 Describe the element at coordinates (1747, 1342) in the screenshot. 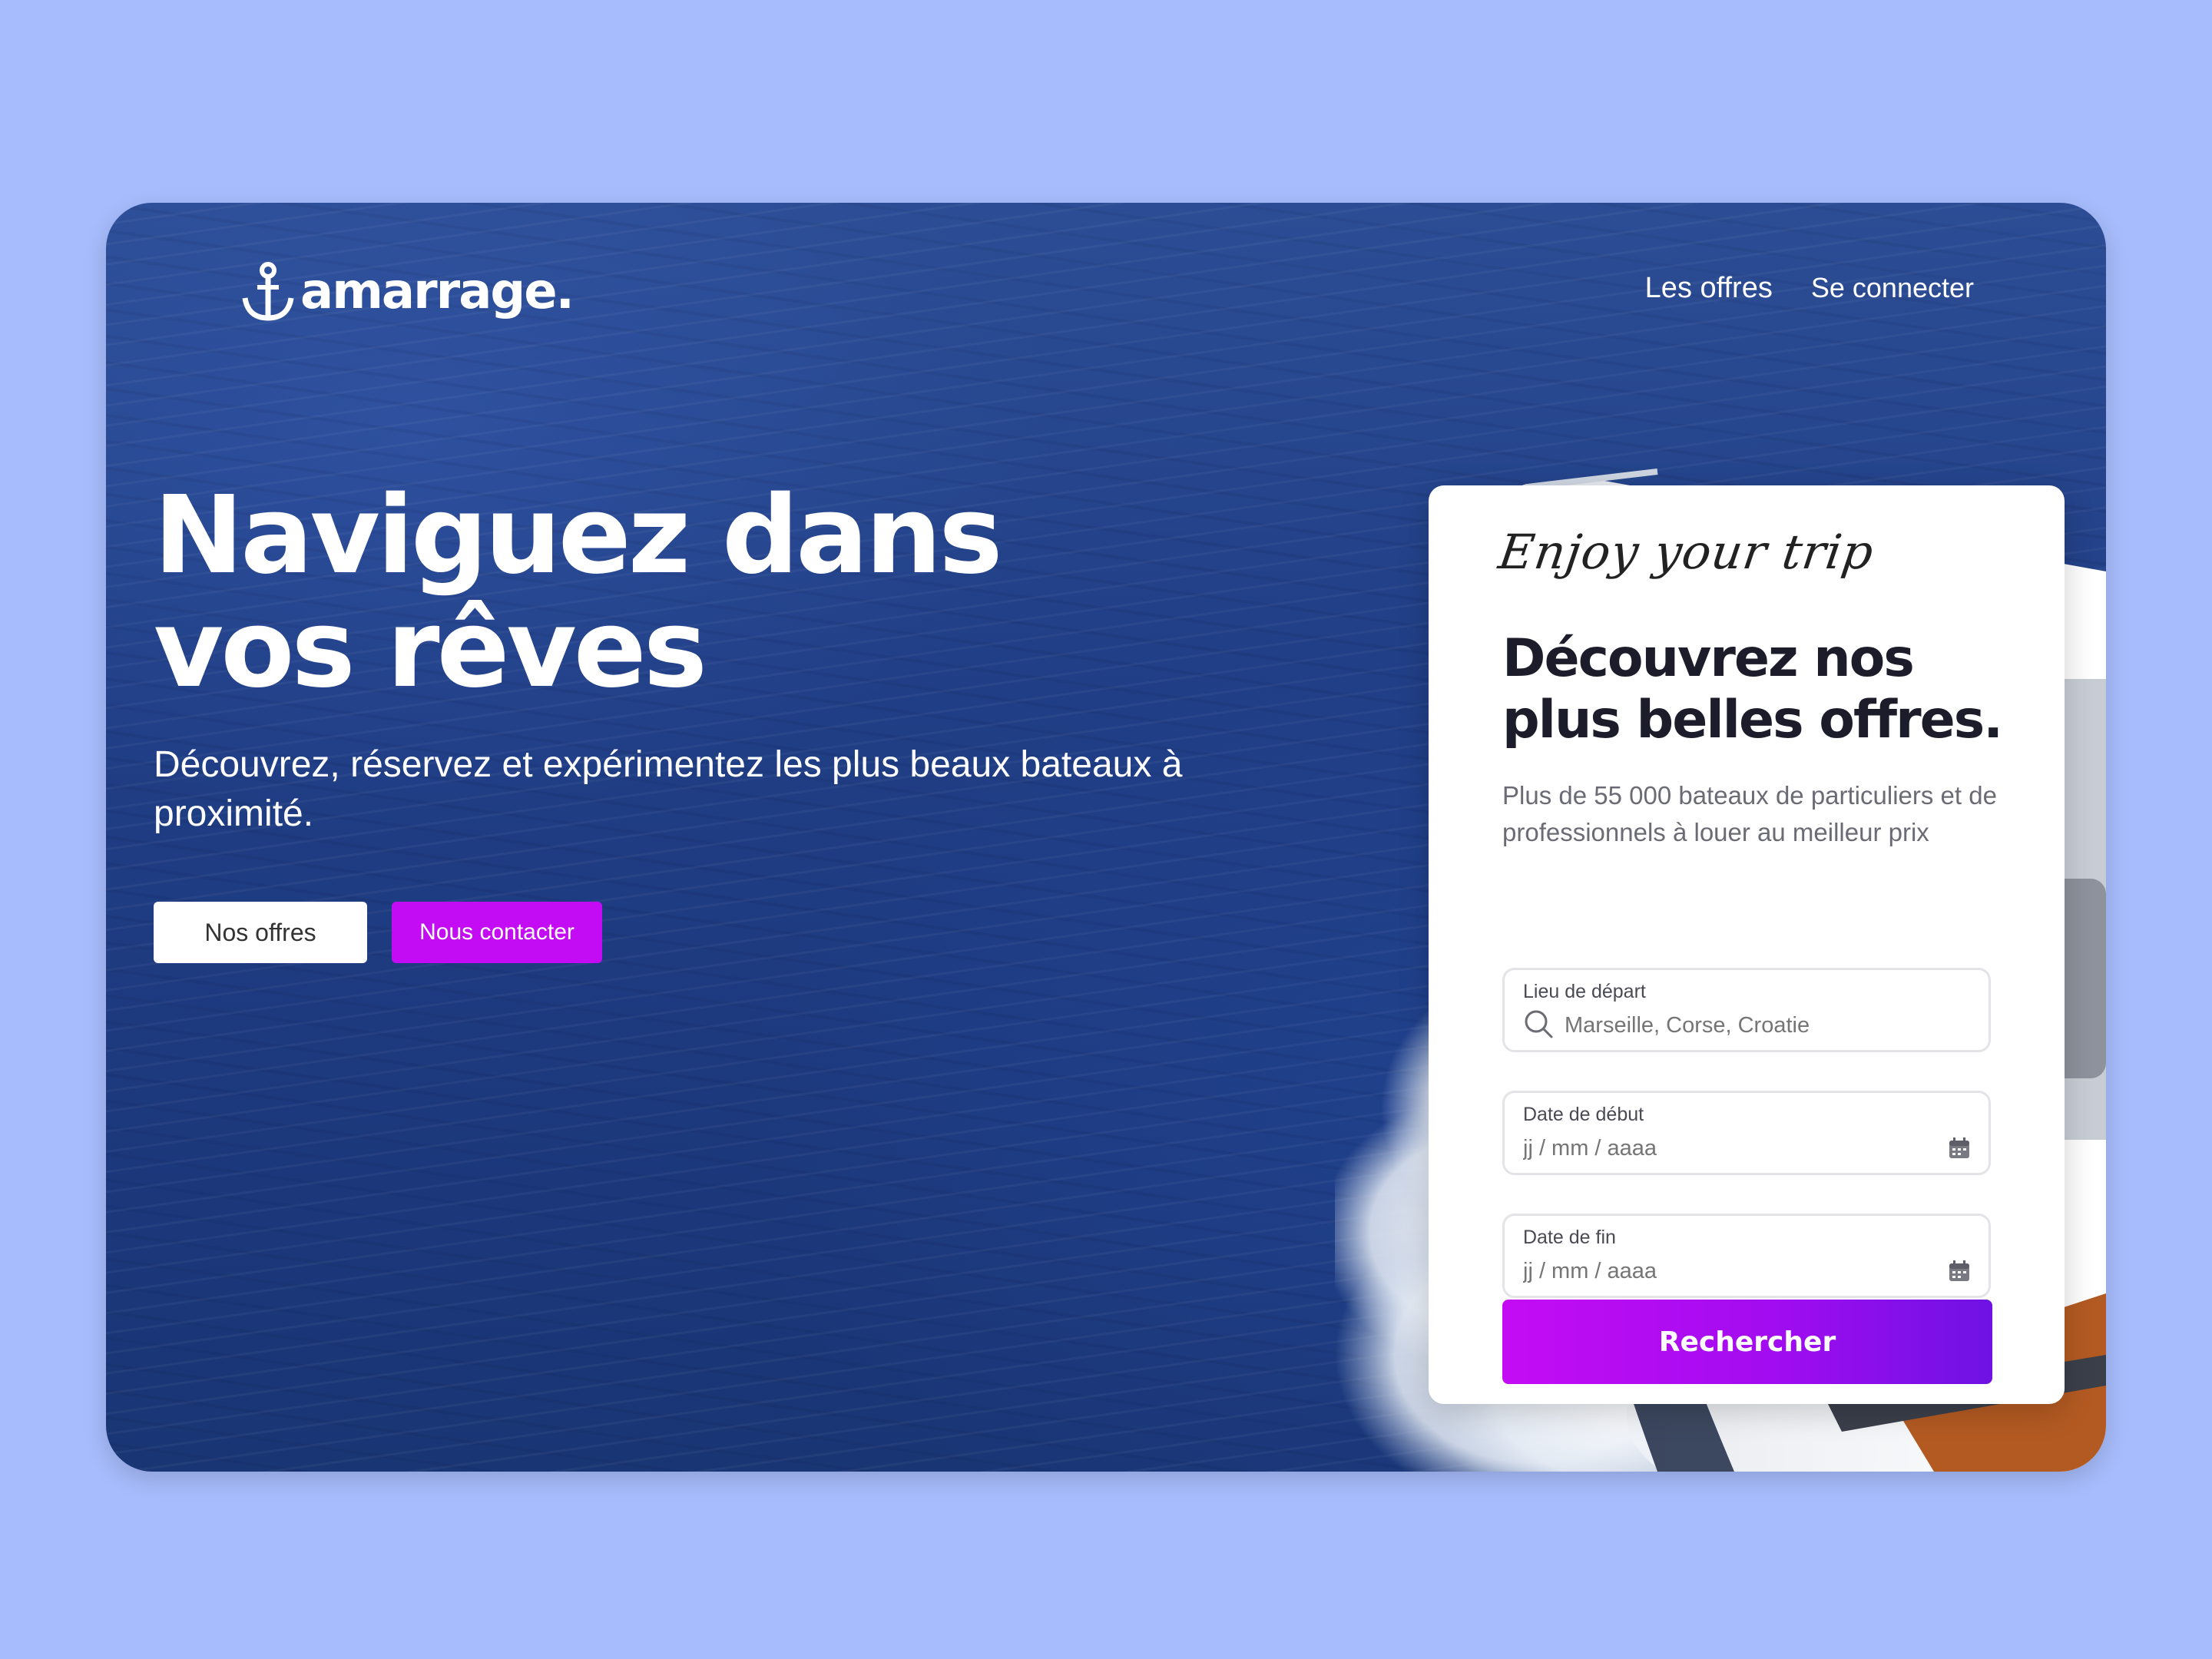

I see `search-button: Rechercher` at that location.